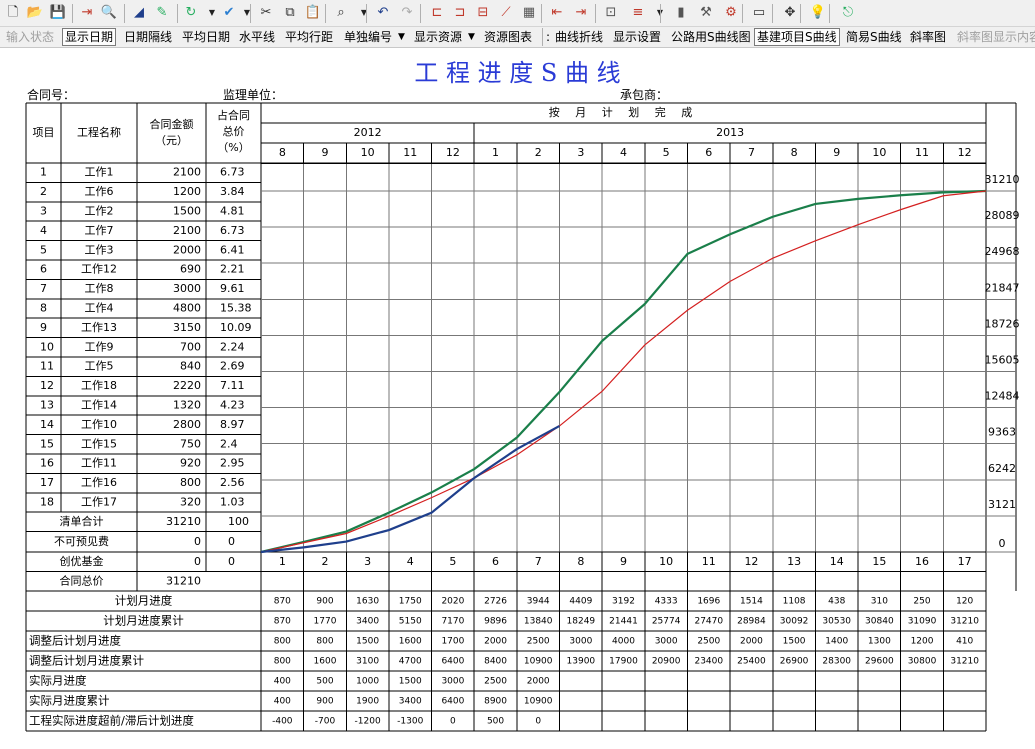  Describe the element at coordinates (879, 642) in the screenshot. I see `row-value: 1300` at that location.